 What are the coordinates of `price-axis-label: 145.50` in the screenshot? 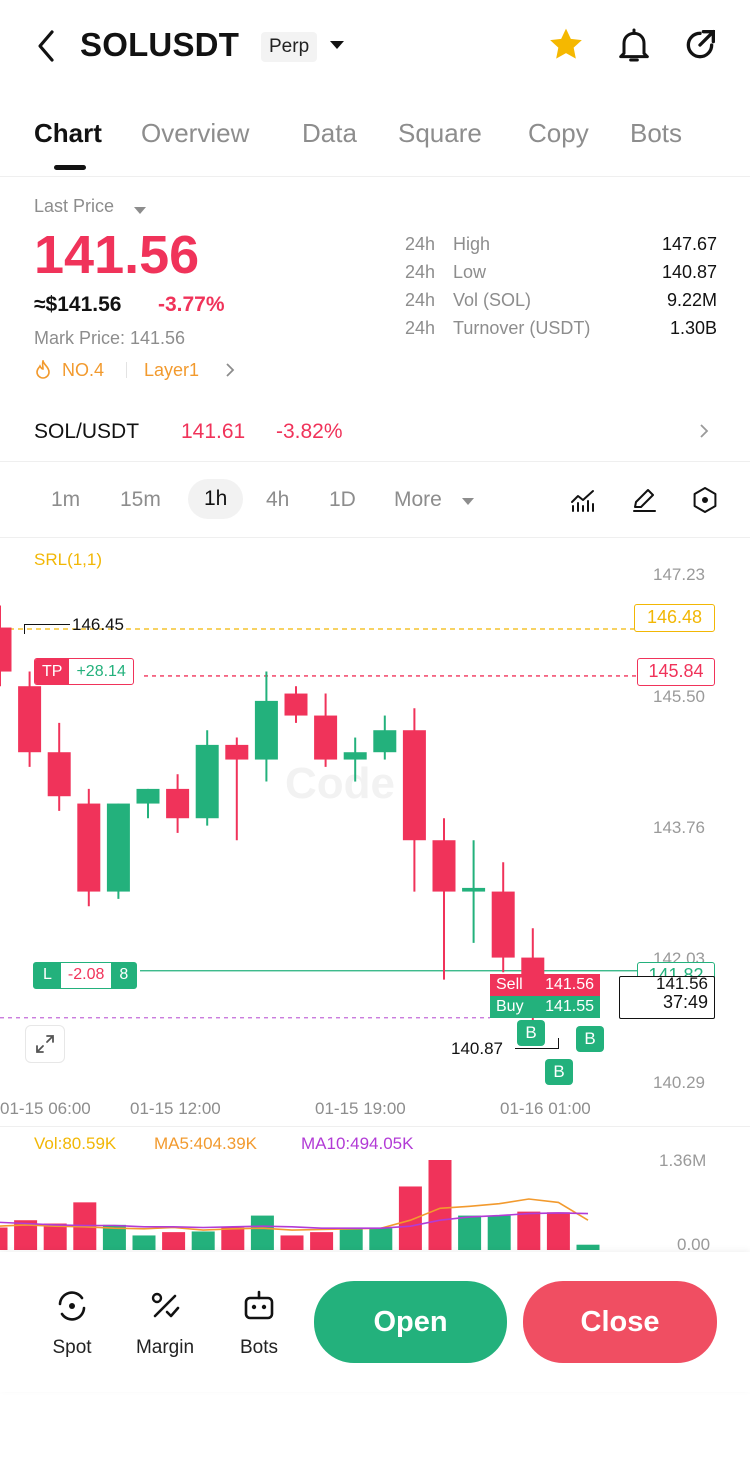 It's located at (679, 696).